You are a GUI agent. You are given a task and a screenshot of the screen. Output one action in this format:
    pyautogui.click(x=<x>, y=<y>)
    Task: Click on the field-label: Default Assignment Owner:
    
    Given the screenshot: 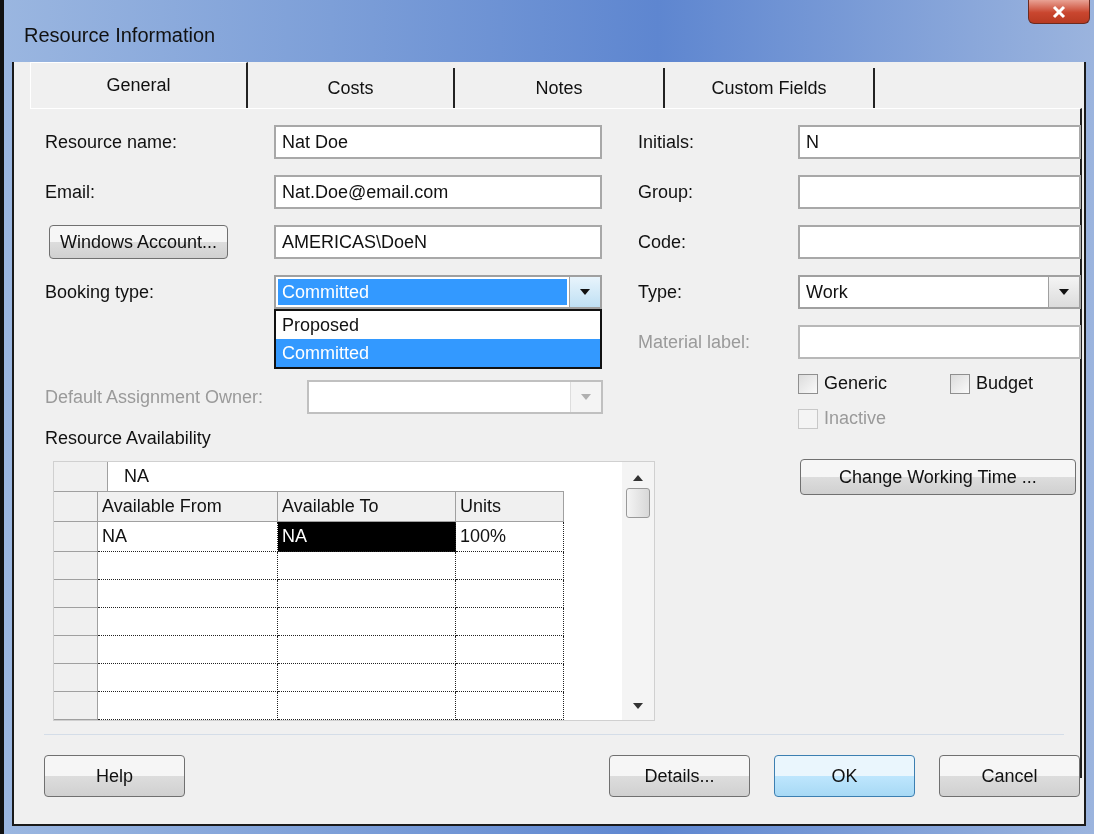 What is the action you would take?
    pyautogui.click(x=155, y=397)
    